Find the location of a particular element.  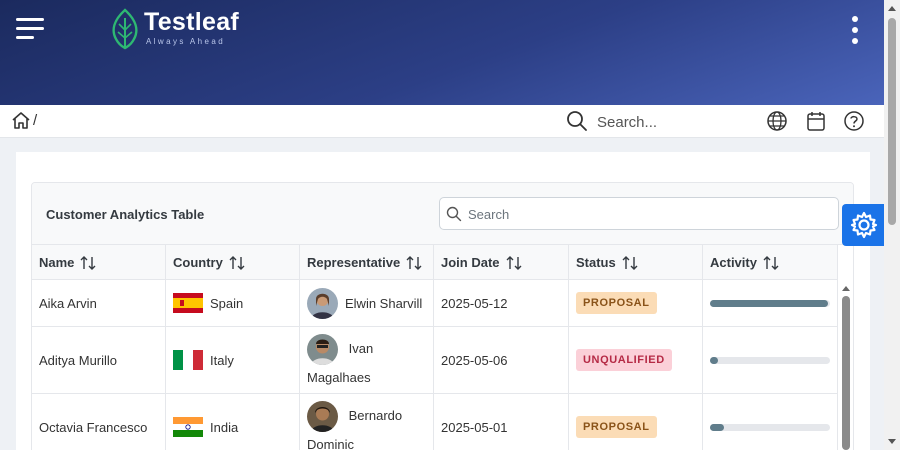

representative-name-cont: Dominic is located at coordinates (330, 443).